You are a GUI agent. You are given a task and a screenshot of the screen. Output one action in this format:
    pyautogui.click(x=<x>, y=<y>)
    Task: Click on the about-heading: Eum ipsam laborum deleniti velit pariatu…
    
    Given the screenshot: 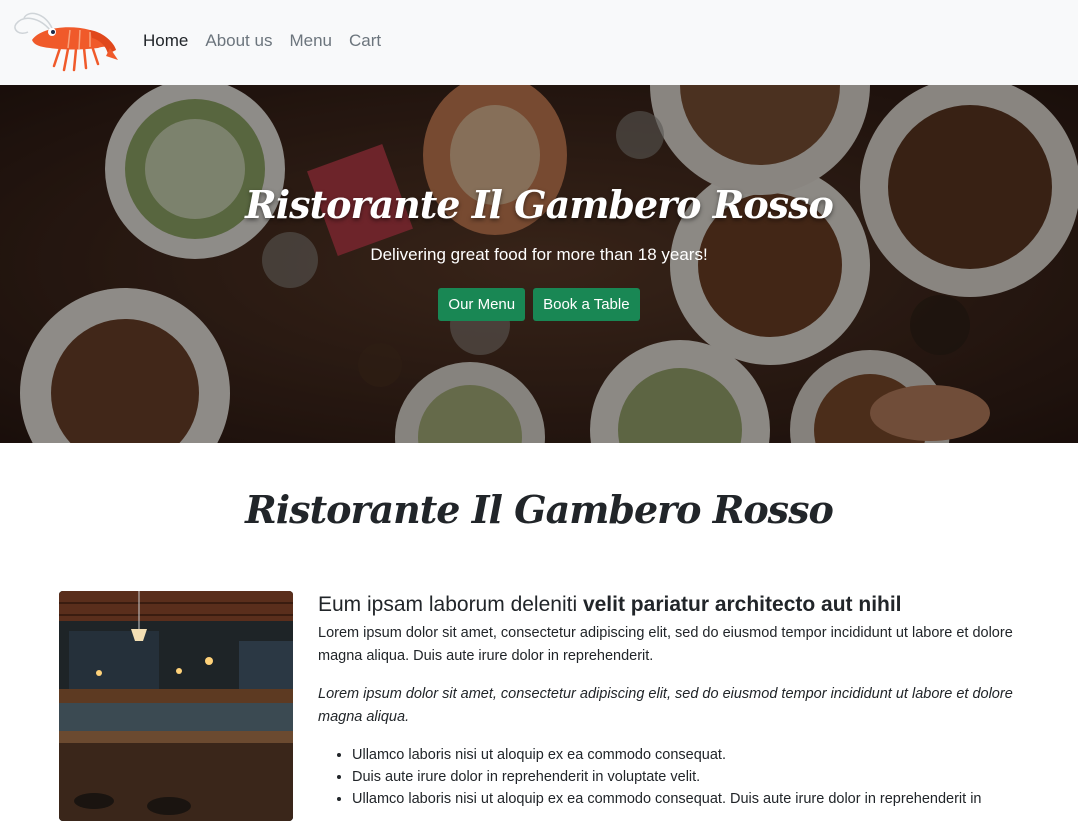 What is the action you would take?
    pyautogui.click(x=668, y=605)
    